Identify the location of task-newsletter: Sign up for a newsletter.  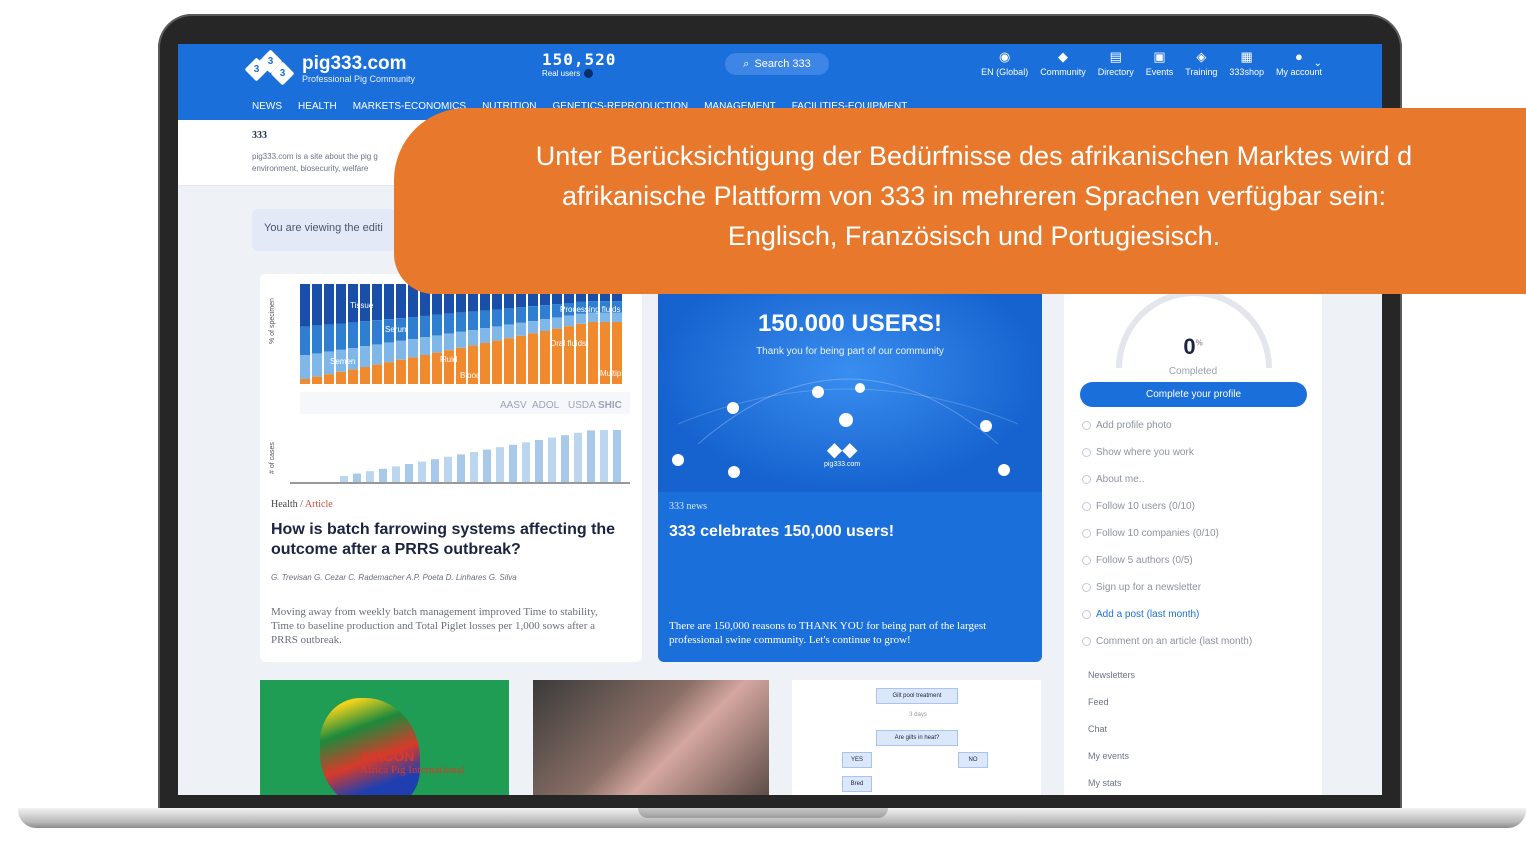
(1141, 587).